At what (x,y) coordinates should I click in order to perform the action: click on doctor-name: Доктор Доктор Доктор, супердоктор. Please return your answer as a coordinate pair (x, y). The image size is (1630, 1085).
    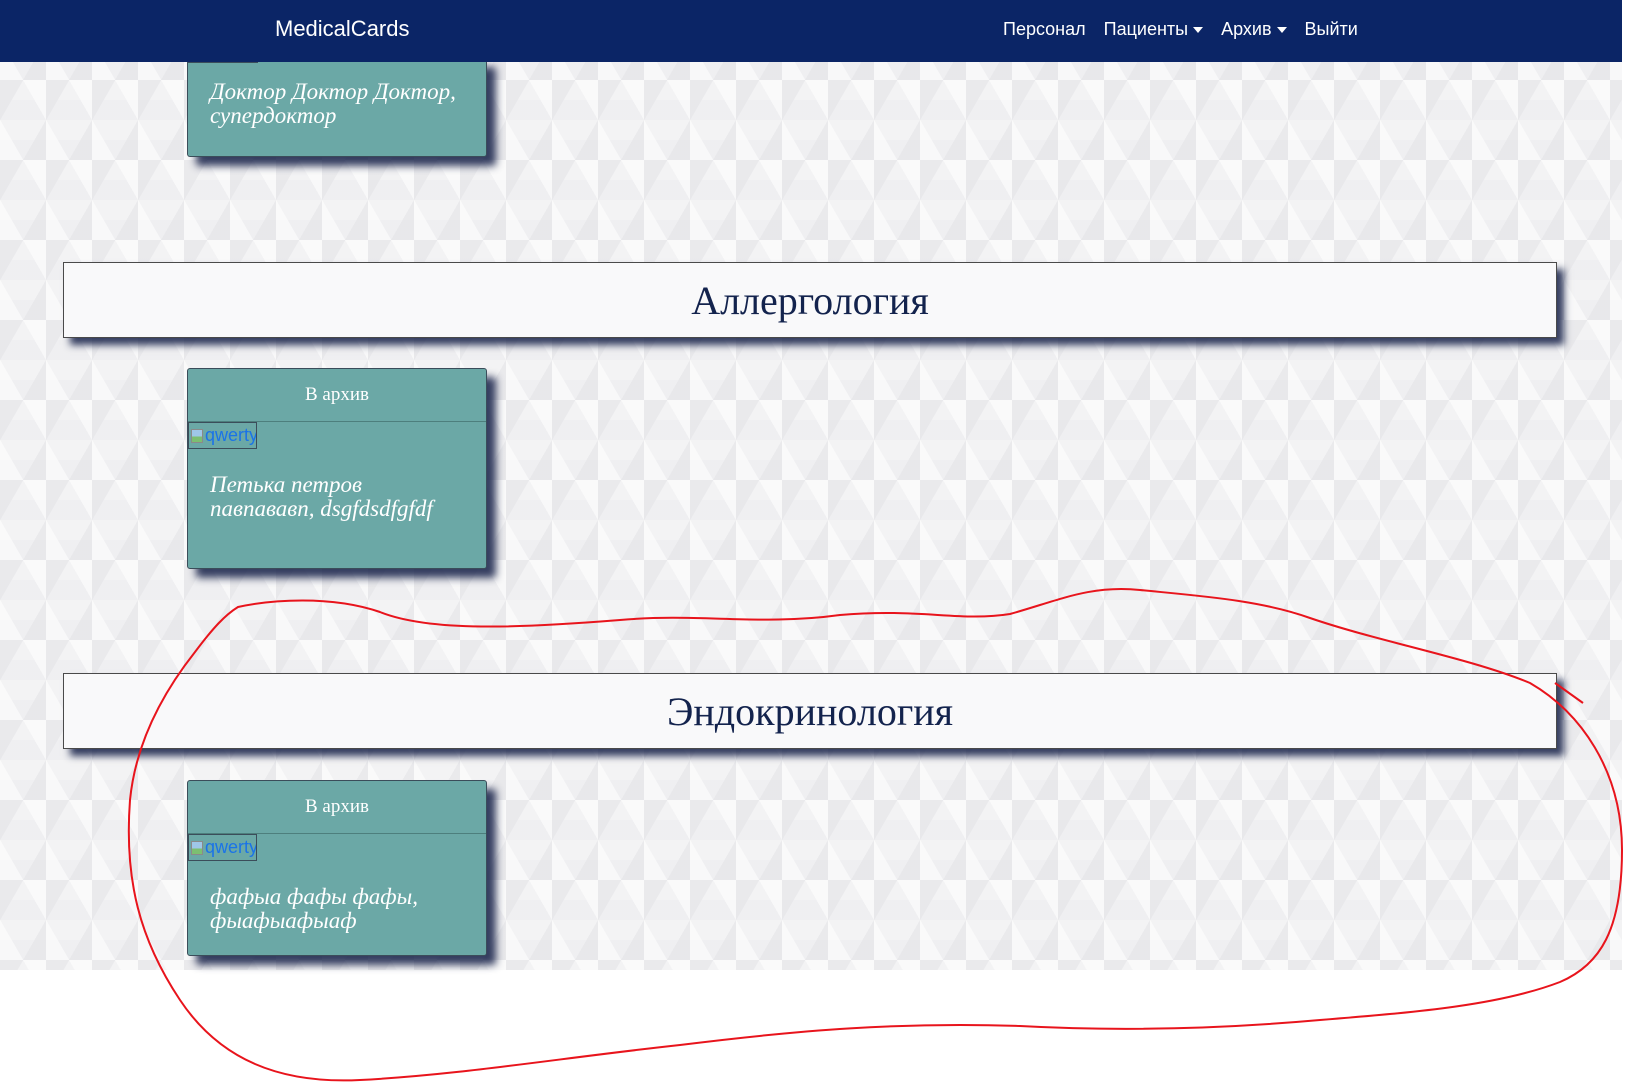
    Looking at the image, I should click on (333, 103).